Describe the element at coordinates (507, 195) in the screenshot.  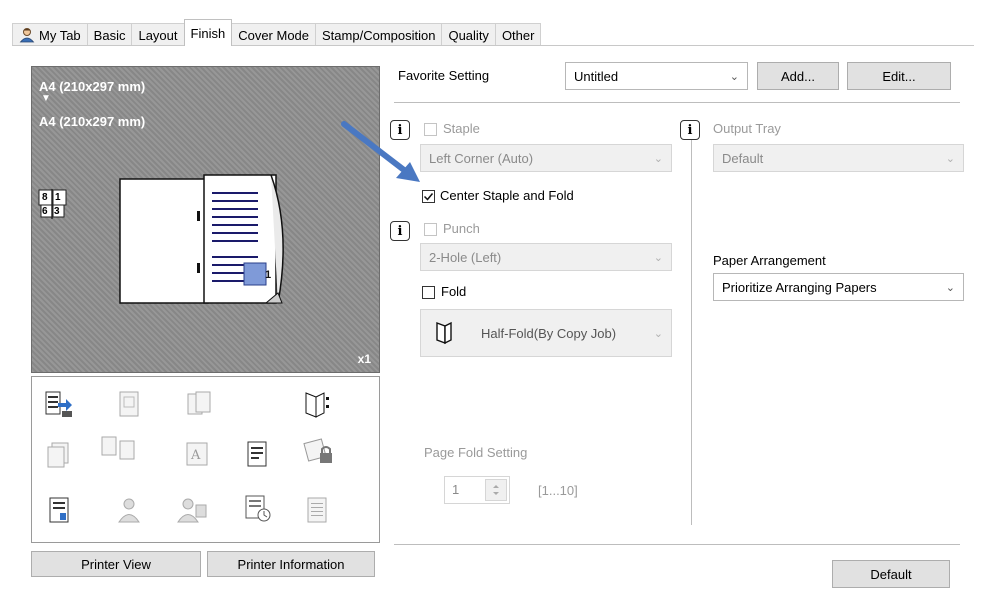
I see `center-staple-label: Center Staple and Fold` at that location.